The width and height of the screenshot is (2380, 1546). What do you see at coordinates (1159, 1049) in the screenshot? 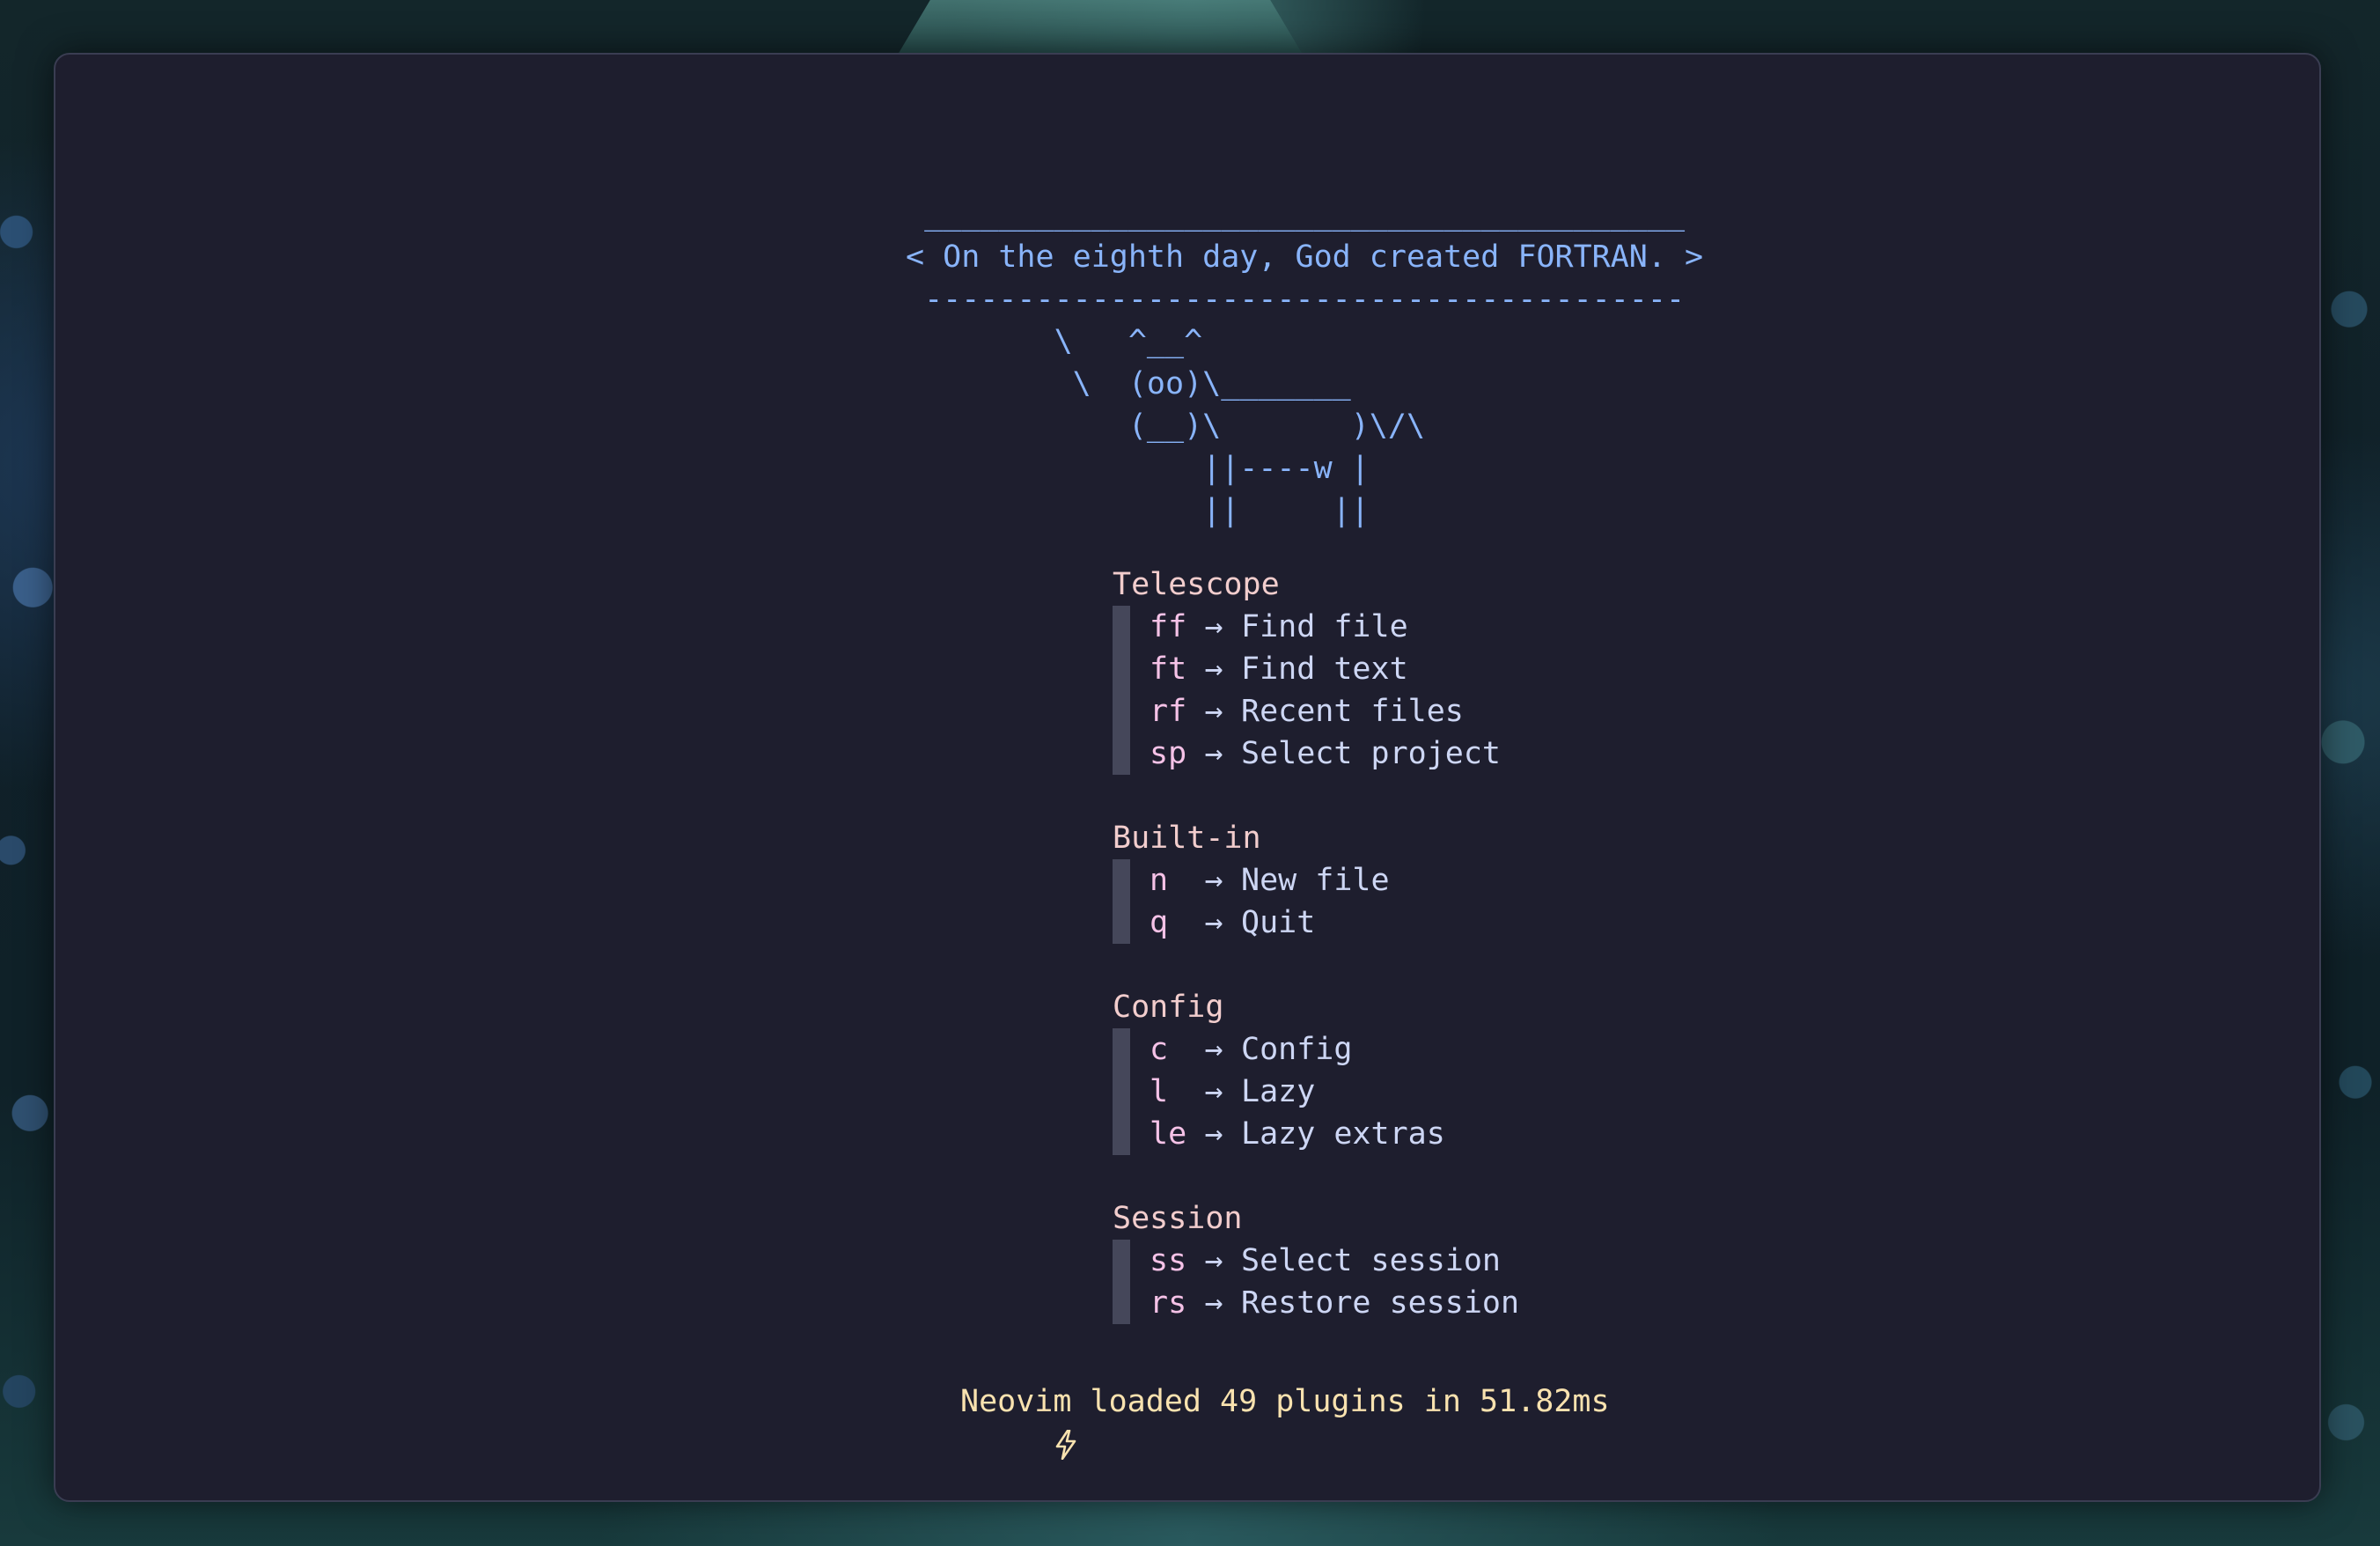
I see `item-key: c` at bounding box center [1159, 1049].